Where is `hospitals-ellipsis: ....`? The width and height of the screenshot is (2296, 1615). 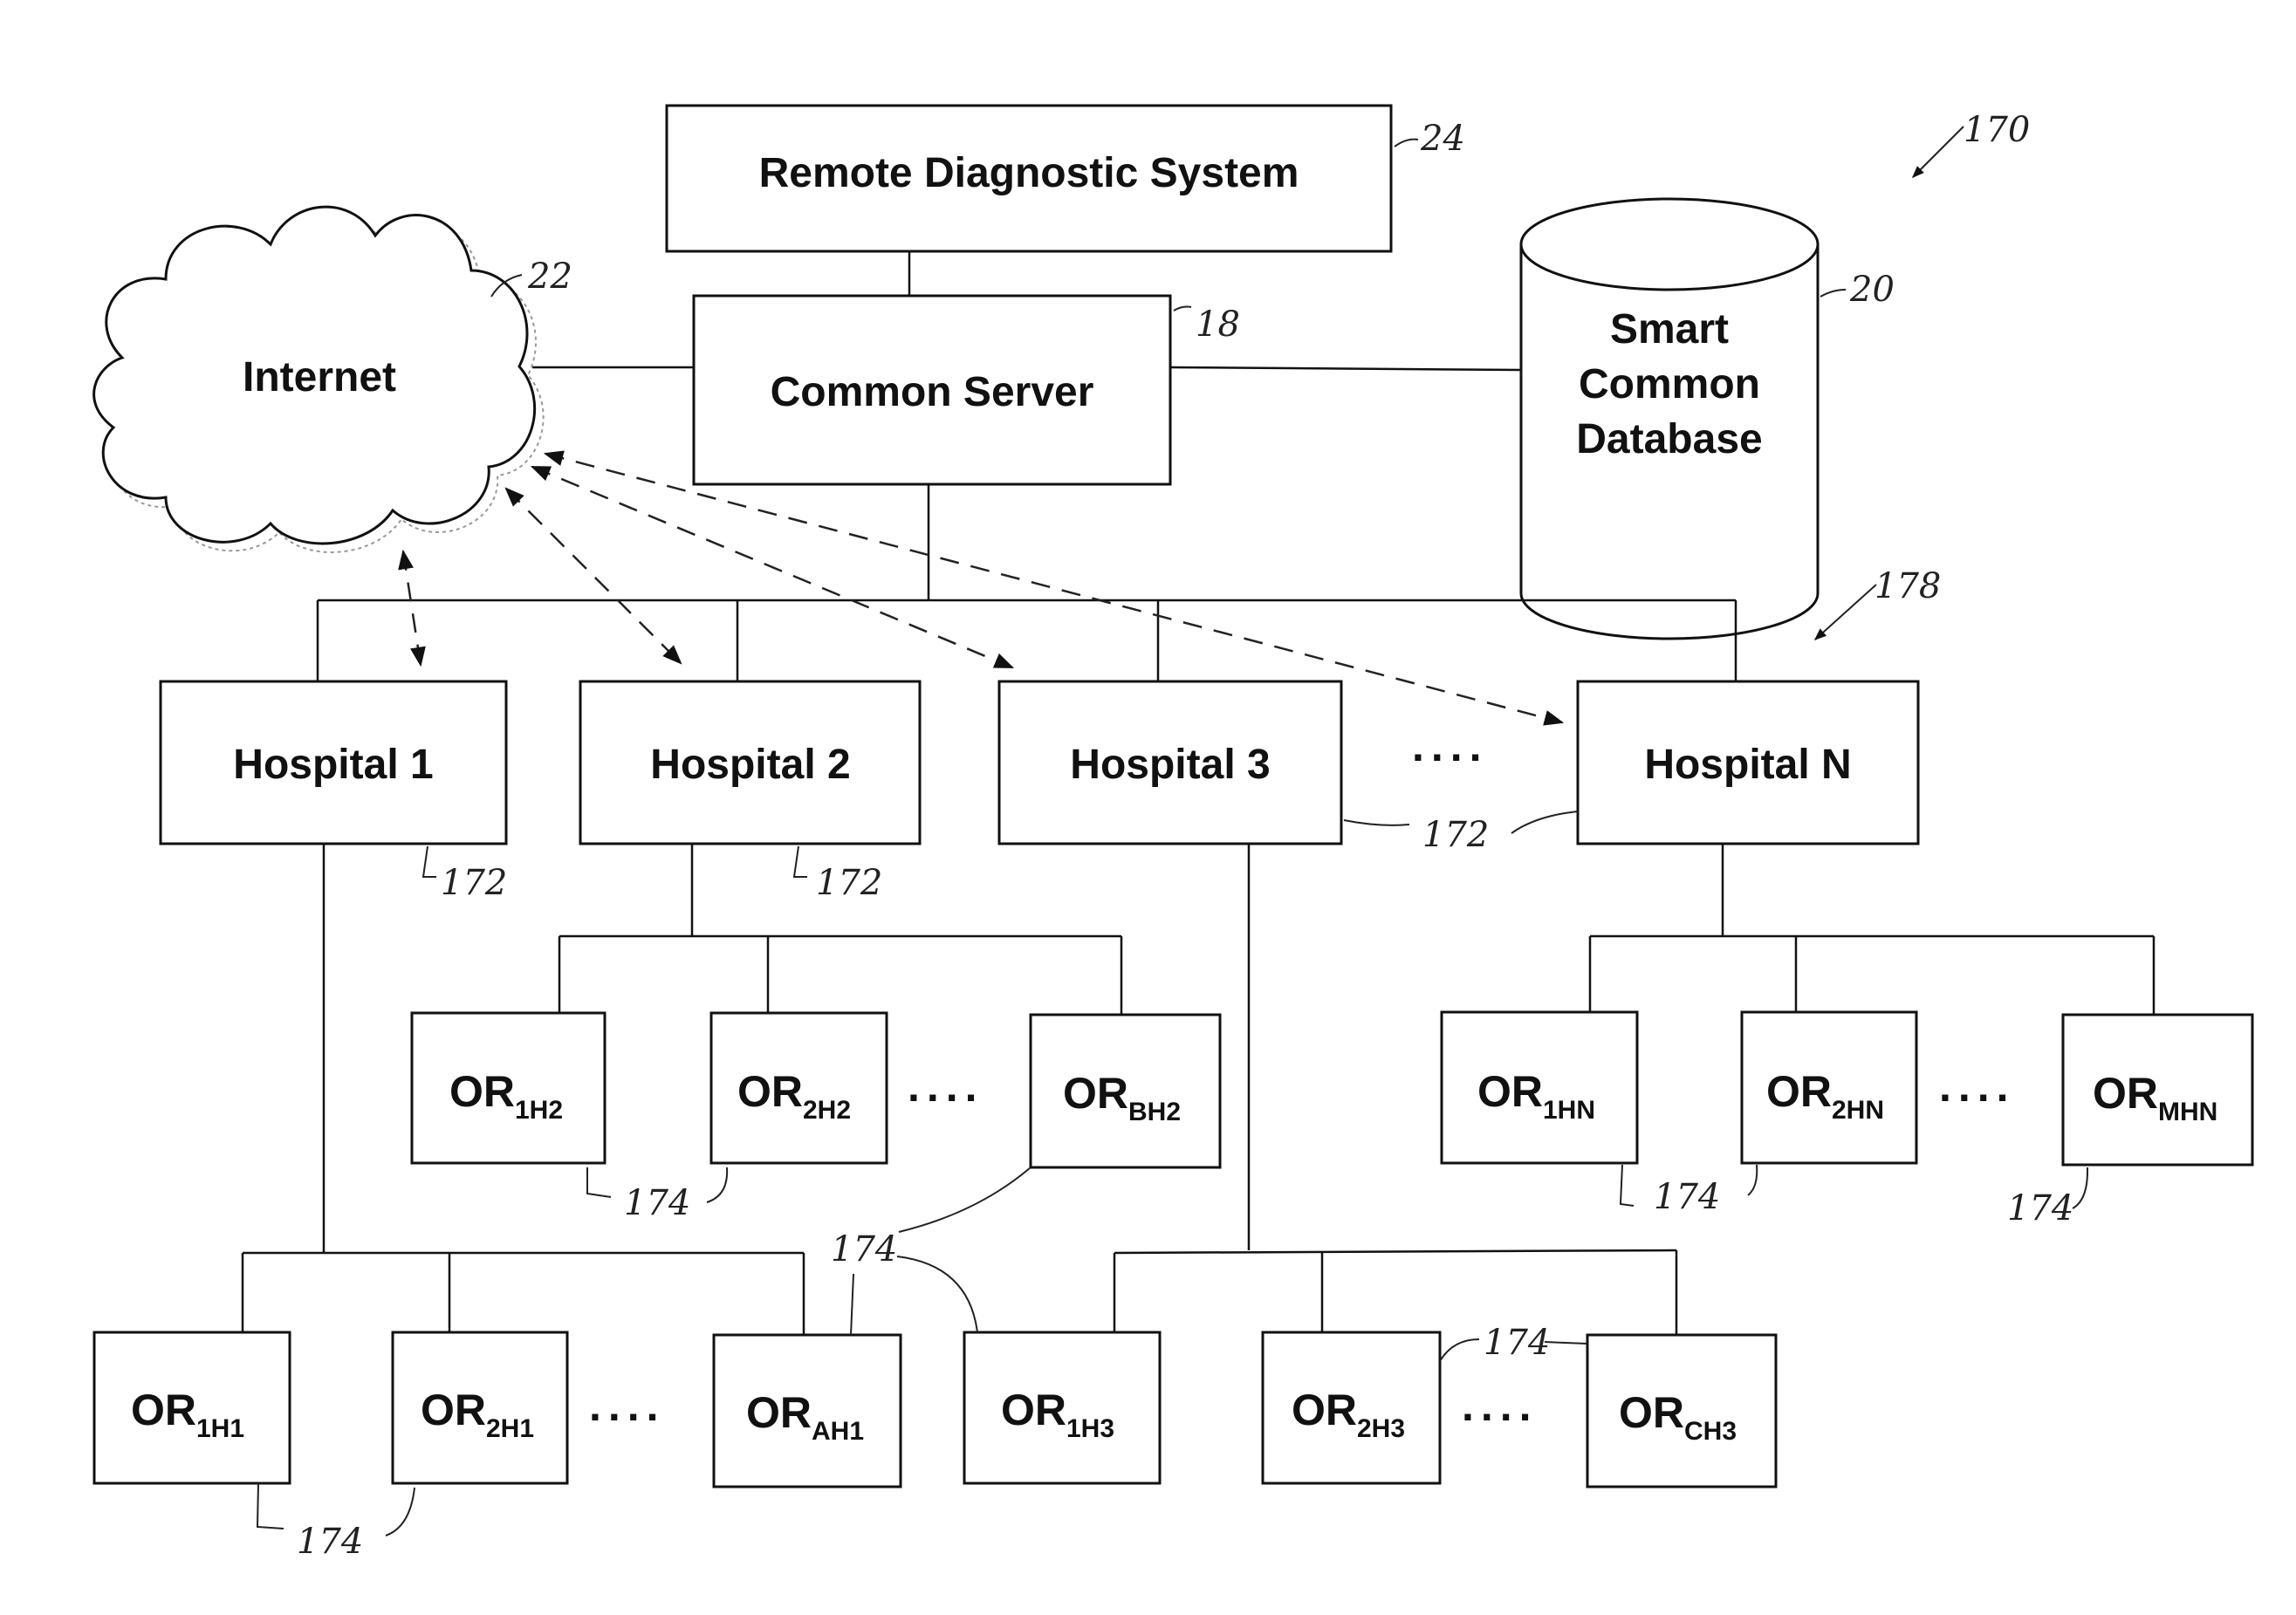
hospitals-ellipsis: .... is located at coordinates (1450, 746).